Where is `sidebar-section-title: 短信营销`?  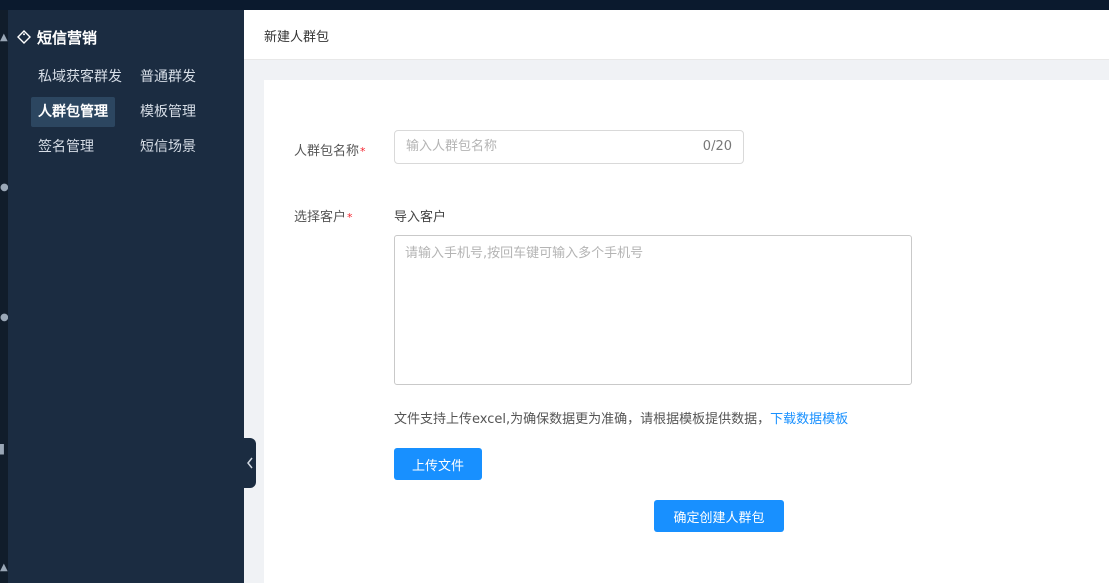
sidebar-section-title: 短信营销 is located at coordinates (67, 37).